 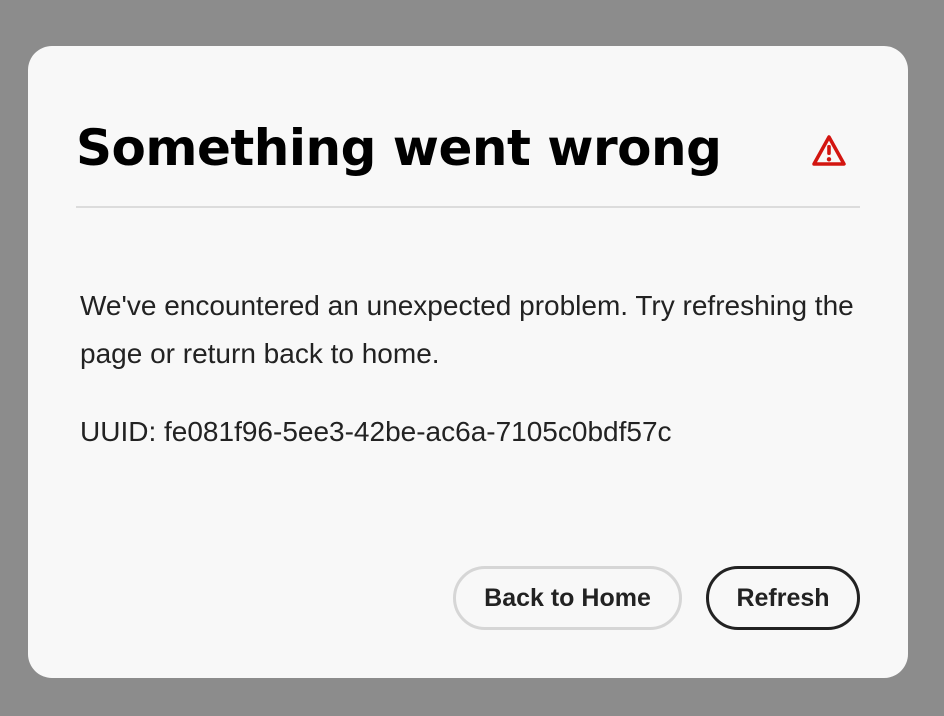 What do you see at coordinates (783, 598) in the screenshot?
I see `refresh-button: Refresh` at bounding box center [783, 598].